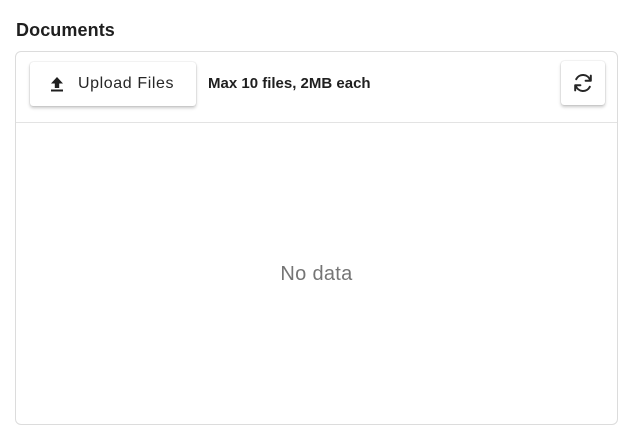 This screenshot has width=633, height=426. What do you see at coordinates (57, 84) in the screenshot?
I see `upload-icon` at bounding box center [57, 84].